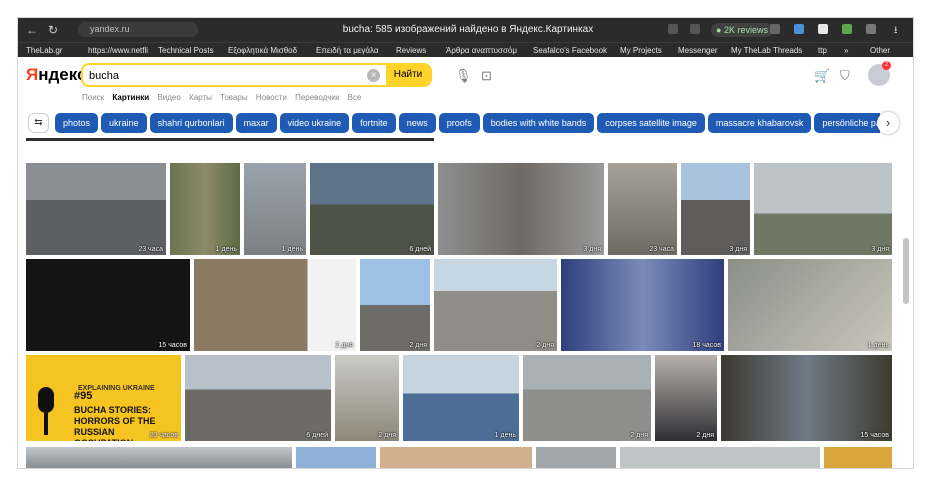  What do you see at coordinates (234, 97) in the screenshot?
I see `tab-products: Товары` at bounding box center [234, 97].